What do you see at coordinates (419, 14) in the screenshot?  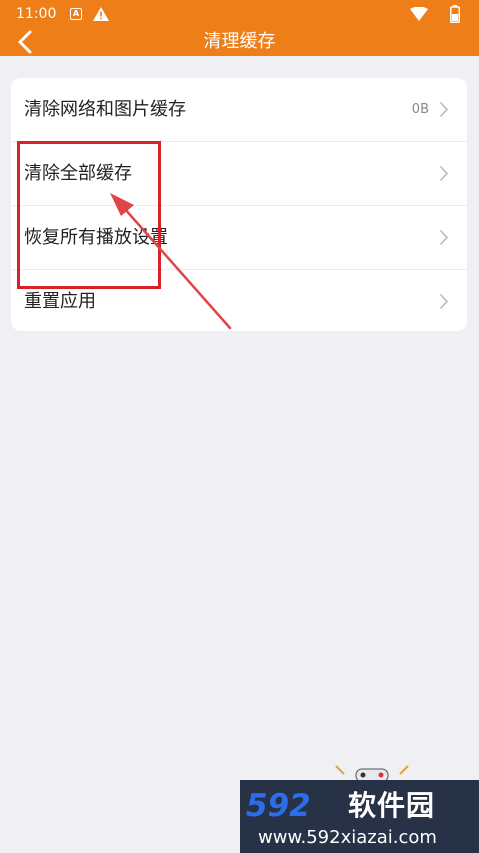 I see `wifi-icon` at bounding box center [419, 14].